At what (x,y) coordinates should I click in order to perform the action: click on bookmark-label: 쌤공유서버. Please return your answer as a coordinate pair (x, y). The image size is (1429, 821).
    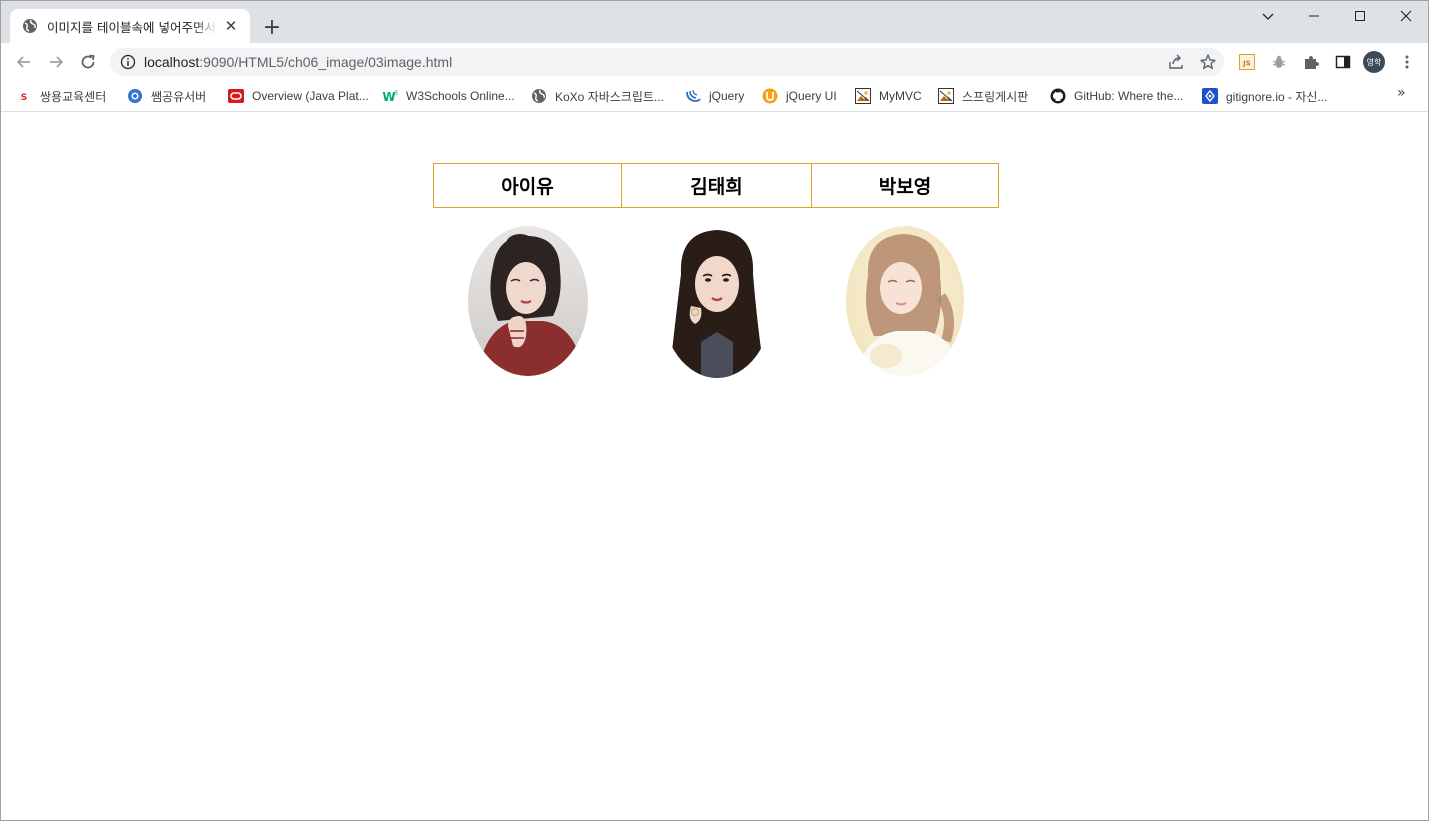
    Looking at the image, I should click on (179, 96).